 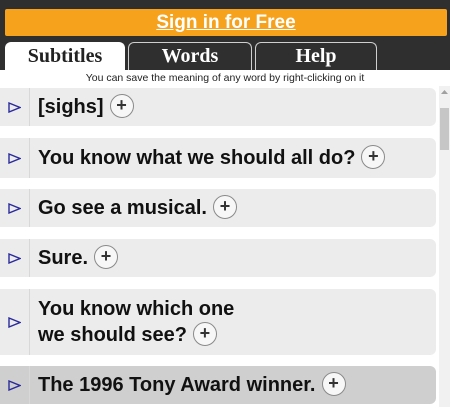 What do you see at coordinates (71, 107) in the screenshot?
I see `subtitle-line: [sighs]` at bounding box center [71, 107].